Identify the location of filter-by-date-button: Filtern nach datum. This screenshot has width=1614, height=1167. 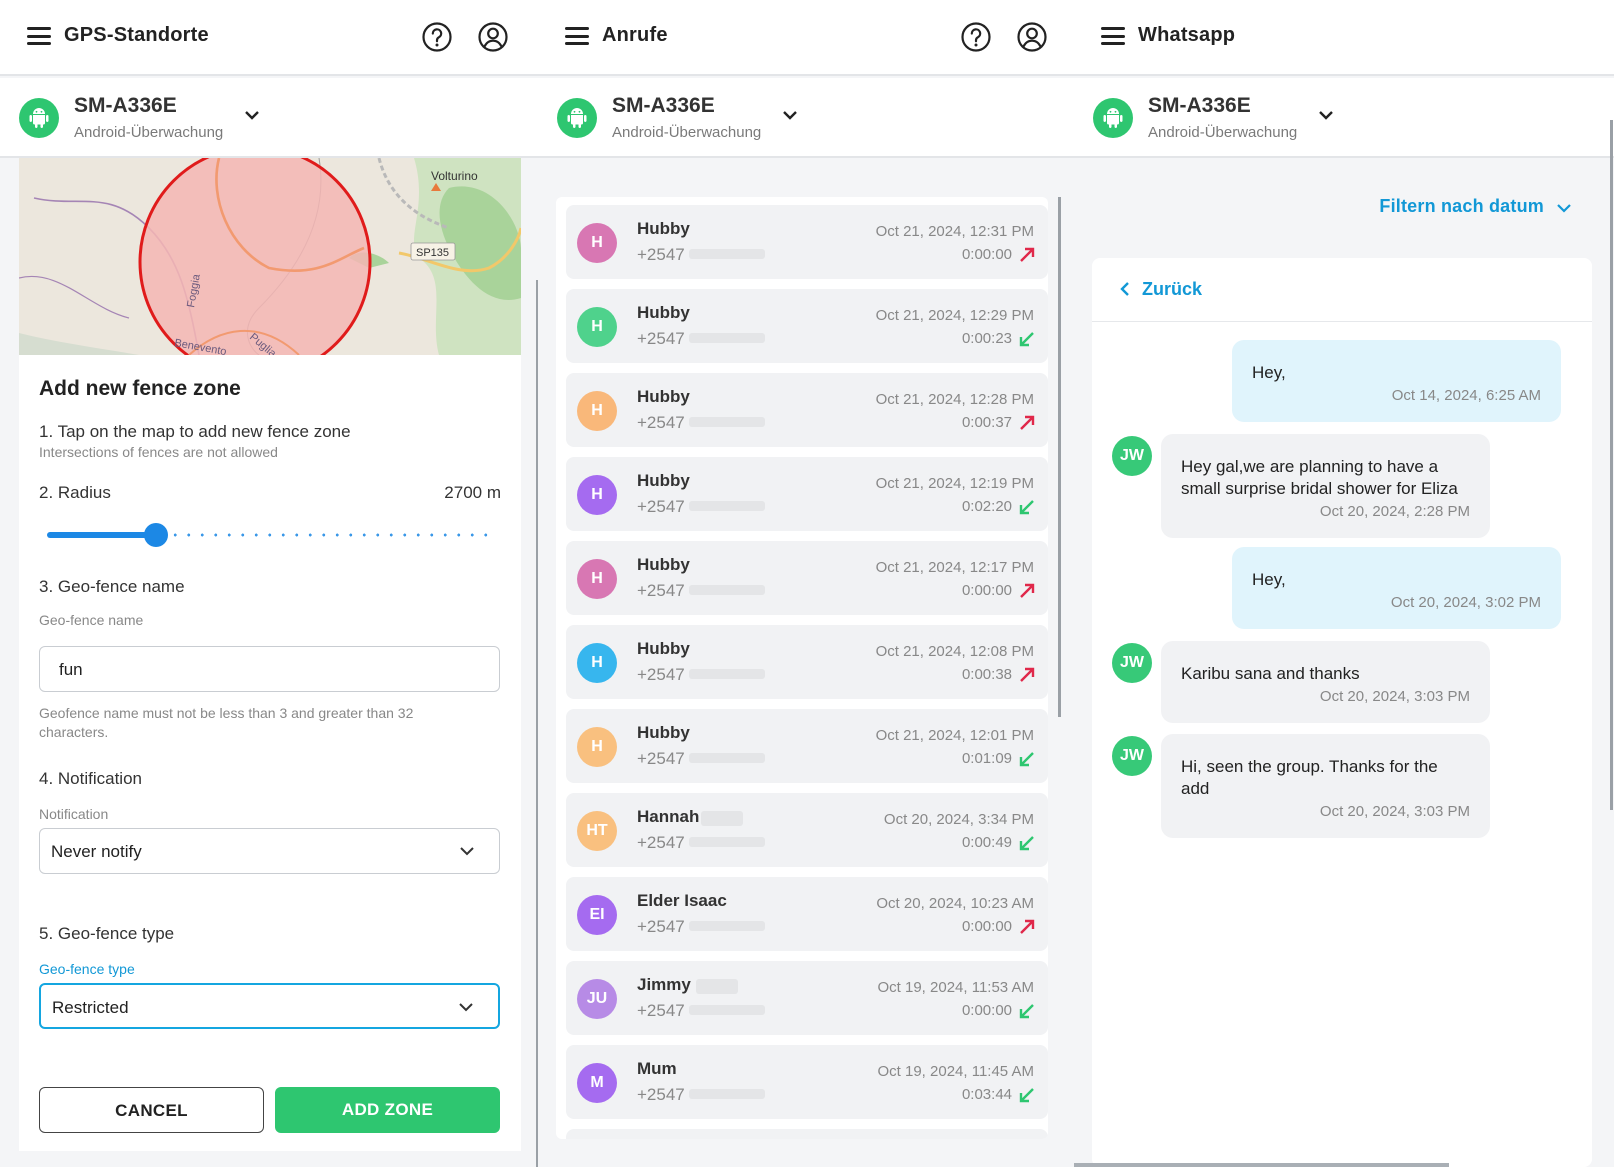
(1461, 206).